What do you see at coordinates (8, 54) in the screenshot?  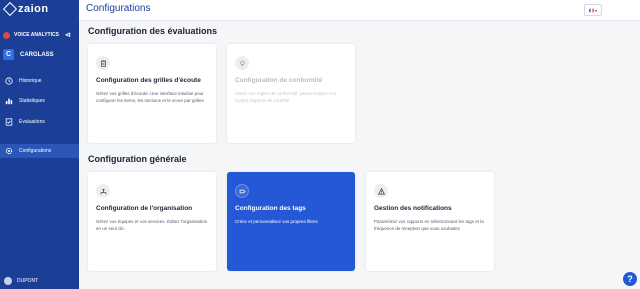 I see `client-badge: C` at bounding box center [8, 54].